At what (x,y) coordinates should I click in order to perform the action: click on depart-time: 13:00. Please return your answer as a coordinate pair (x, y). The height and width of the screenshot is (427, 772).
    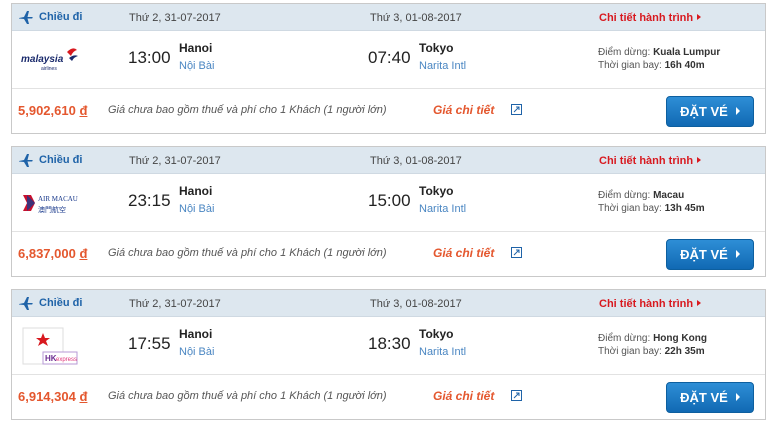
    Looking at the image, I should click on (149, 57).